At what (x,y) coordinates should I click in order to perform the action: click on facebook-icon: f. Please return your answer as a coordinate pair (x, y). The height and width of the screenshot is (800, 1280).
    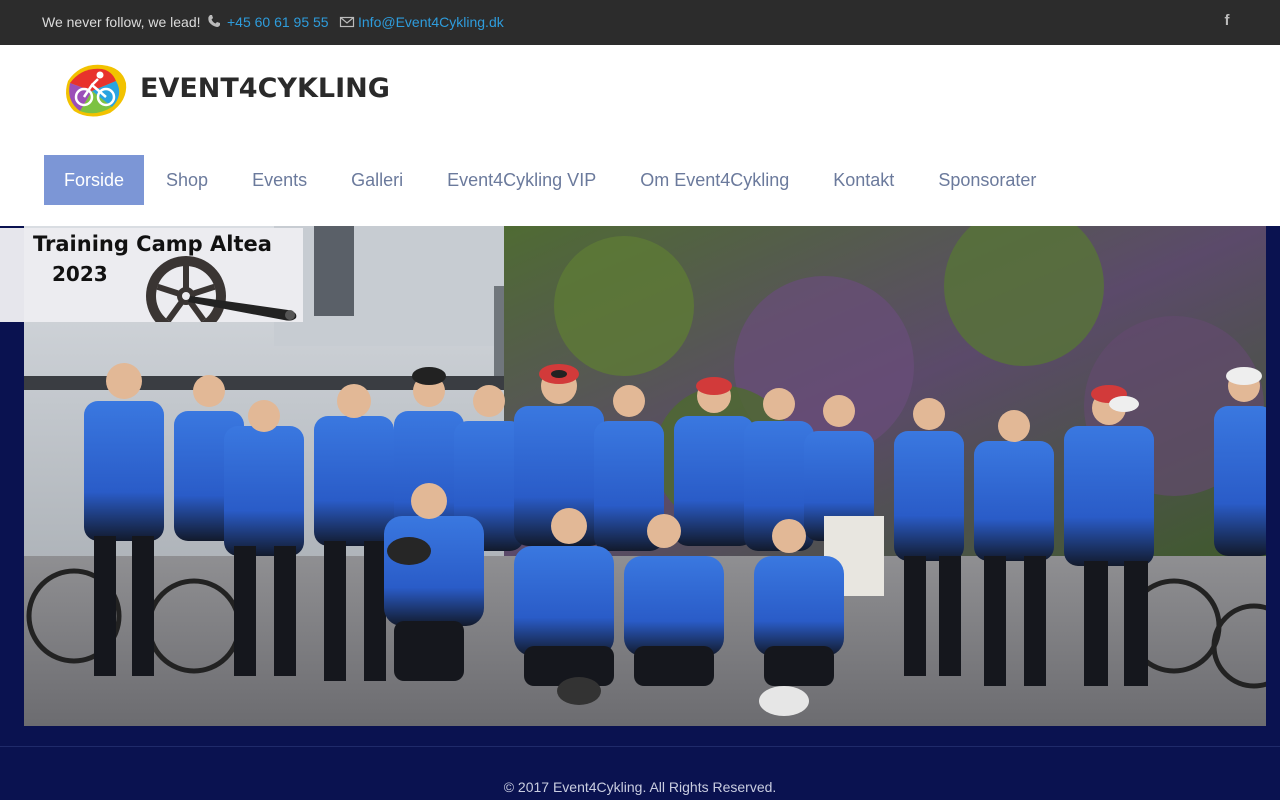
    Looking at the image, I should click on (1227, 20).